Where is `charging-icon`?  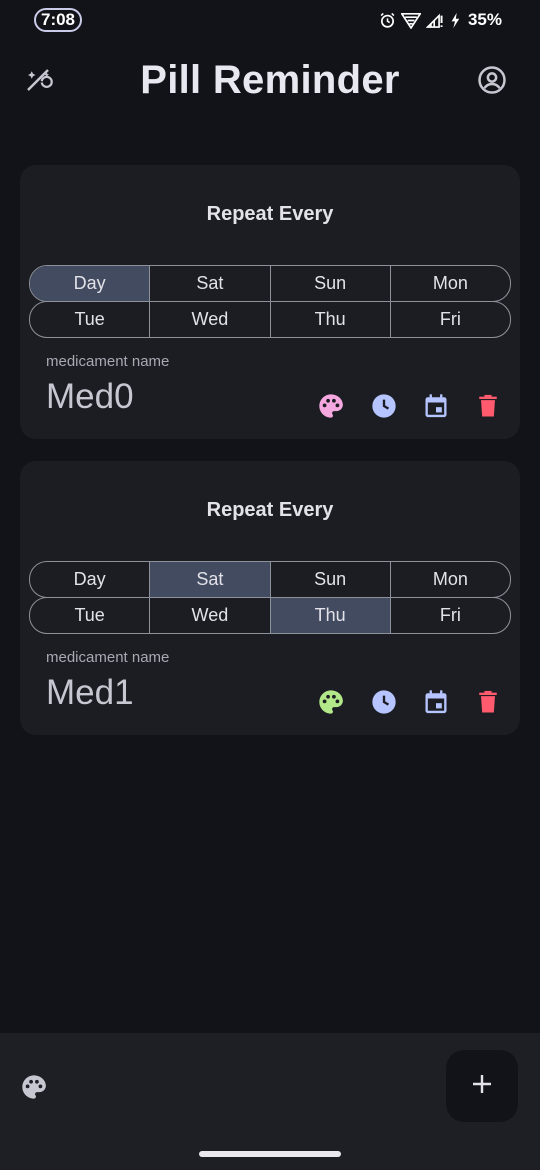
charging-icon is located at coordinates (455, 20).